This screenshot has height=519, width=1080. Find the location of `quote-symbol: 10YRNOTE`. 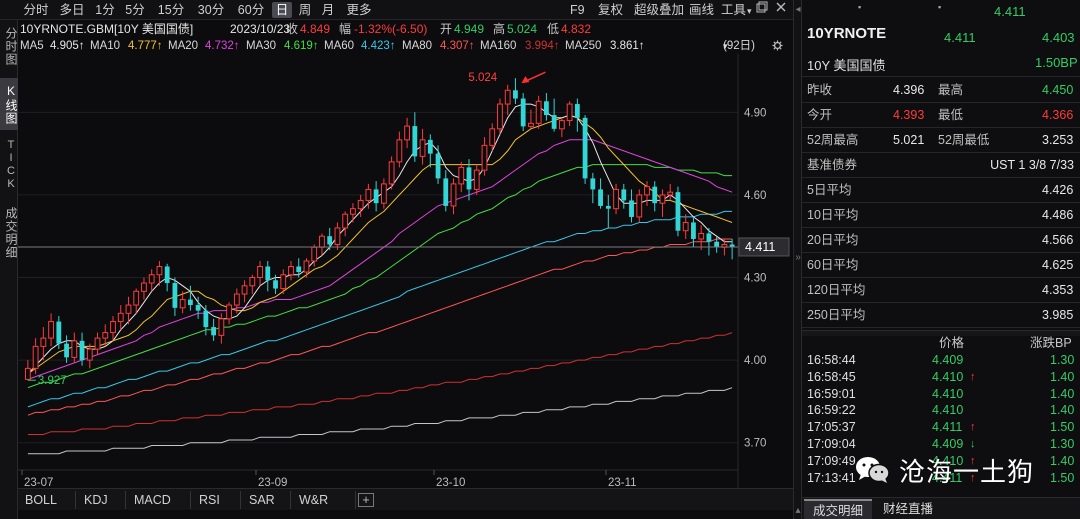

quote-symbol: 10YRNOTE is located at coordinates (847, 33).